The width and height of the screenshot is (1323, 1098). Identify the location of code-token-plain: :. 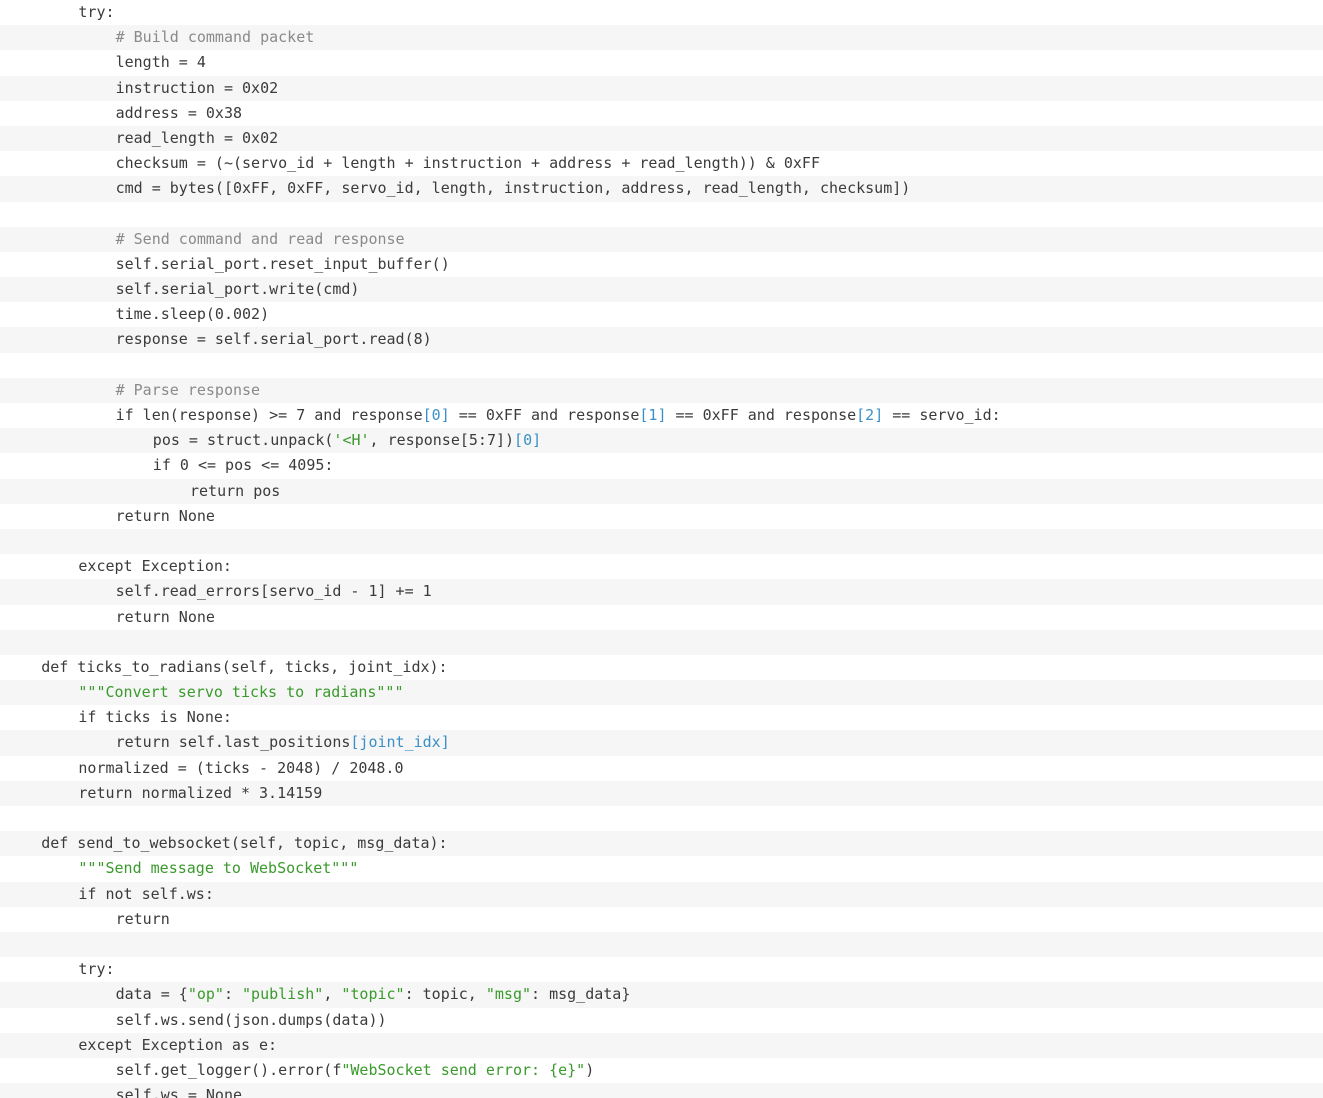
(233, 994).